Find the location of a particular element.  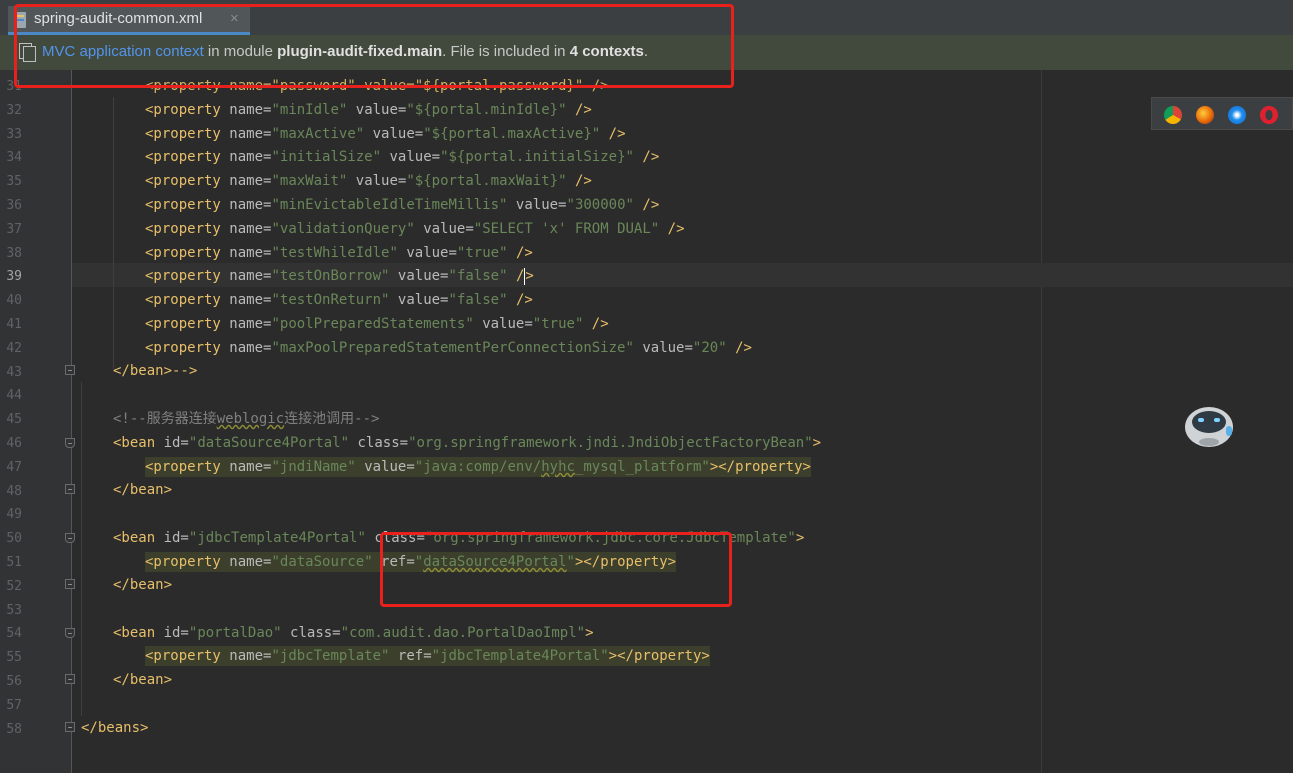

opera-icon is located at coordinates (1269, 115).